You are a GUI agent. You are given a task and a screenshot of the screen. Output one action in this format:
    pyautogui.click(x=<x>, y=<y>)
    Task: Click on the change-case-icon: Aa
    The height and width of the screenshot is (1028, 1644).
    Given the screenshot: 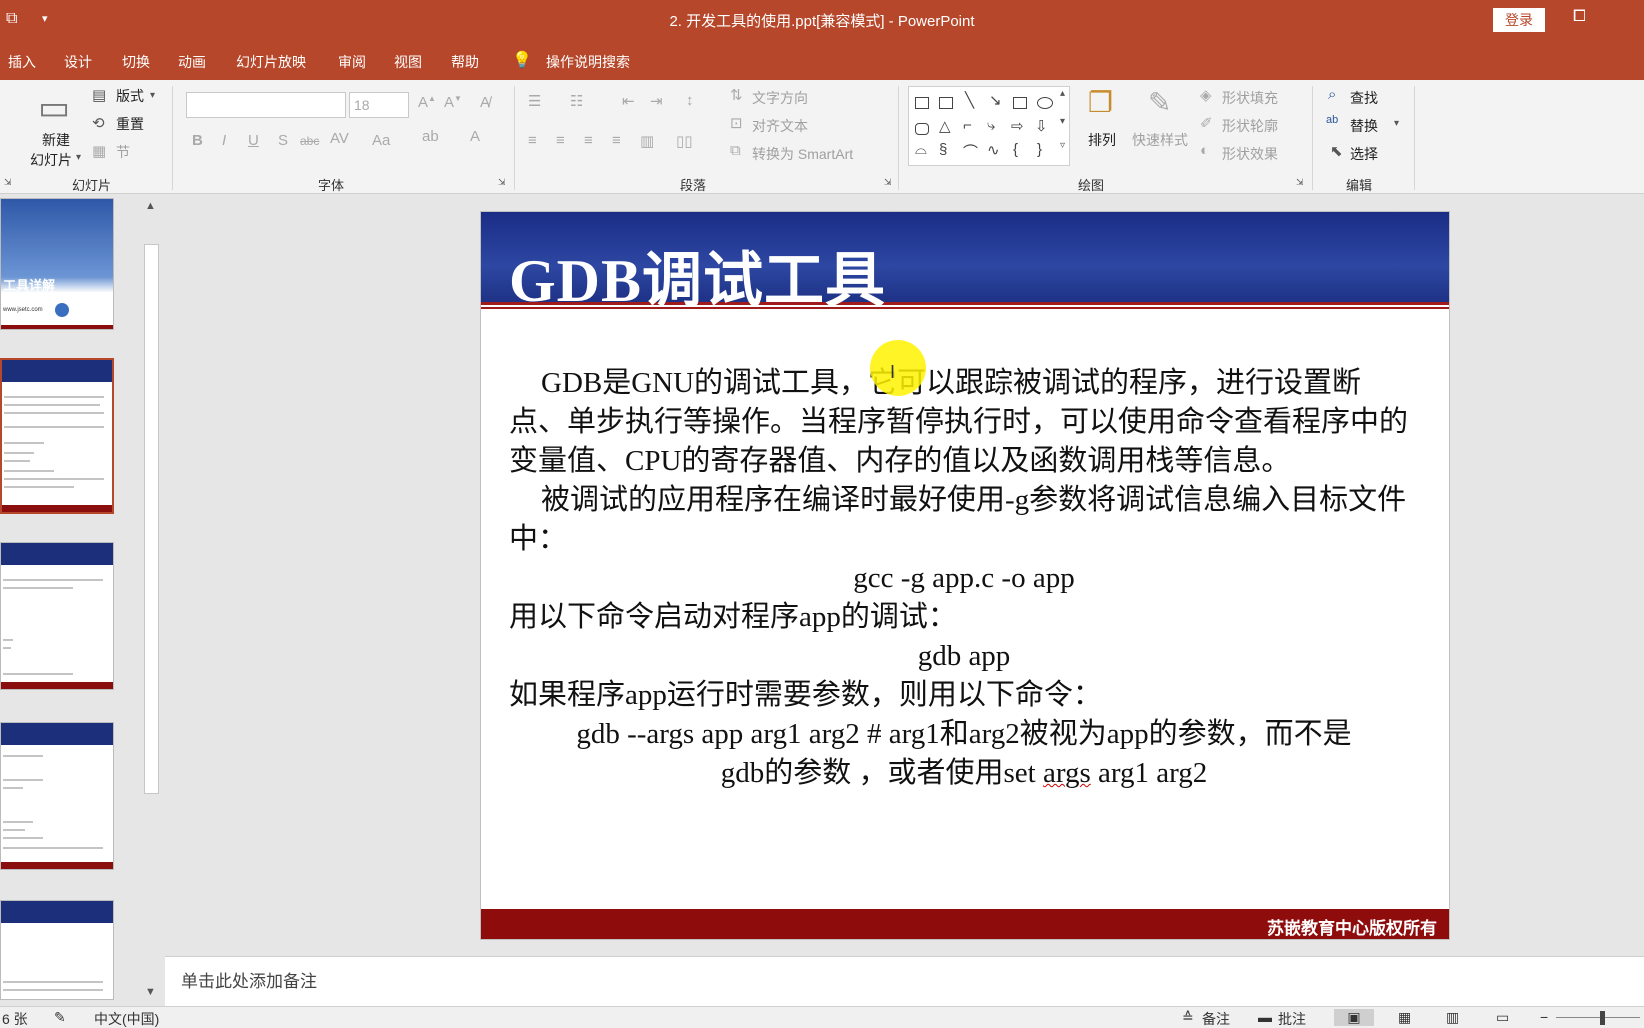 What is the action you would take?
    pyautogui.click(x=381, y=140)
    